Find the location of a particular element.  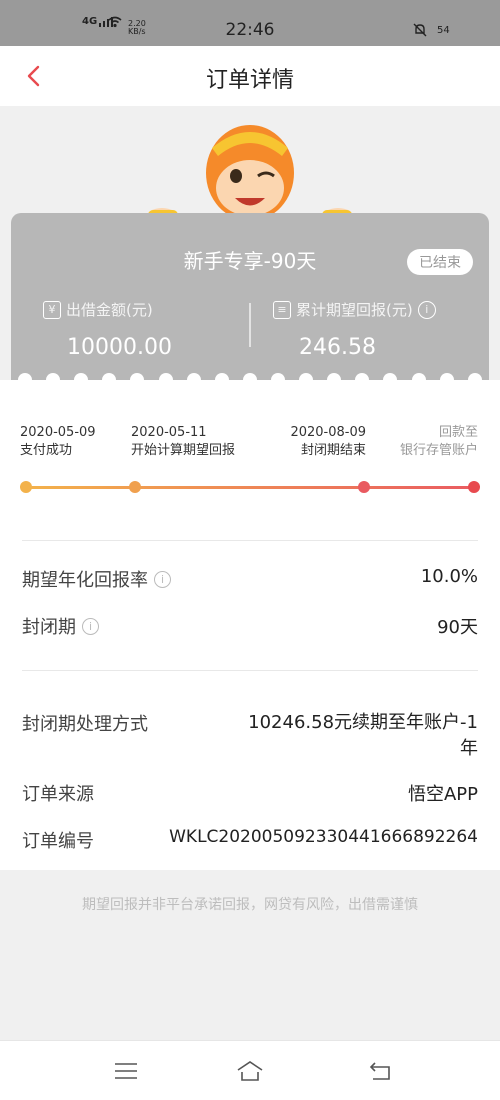

lock-label: 封闭期 is located at coordinates (49, 627).